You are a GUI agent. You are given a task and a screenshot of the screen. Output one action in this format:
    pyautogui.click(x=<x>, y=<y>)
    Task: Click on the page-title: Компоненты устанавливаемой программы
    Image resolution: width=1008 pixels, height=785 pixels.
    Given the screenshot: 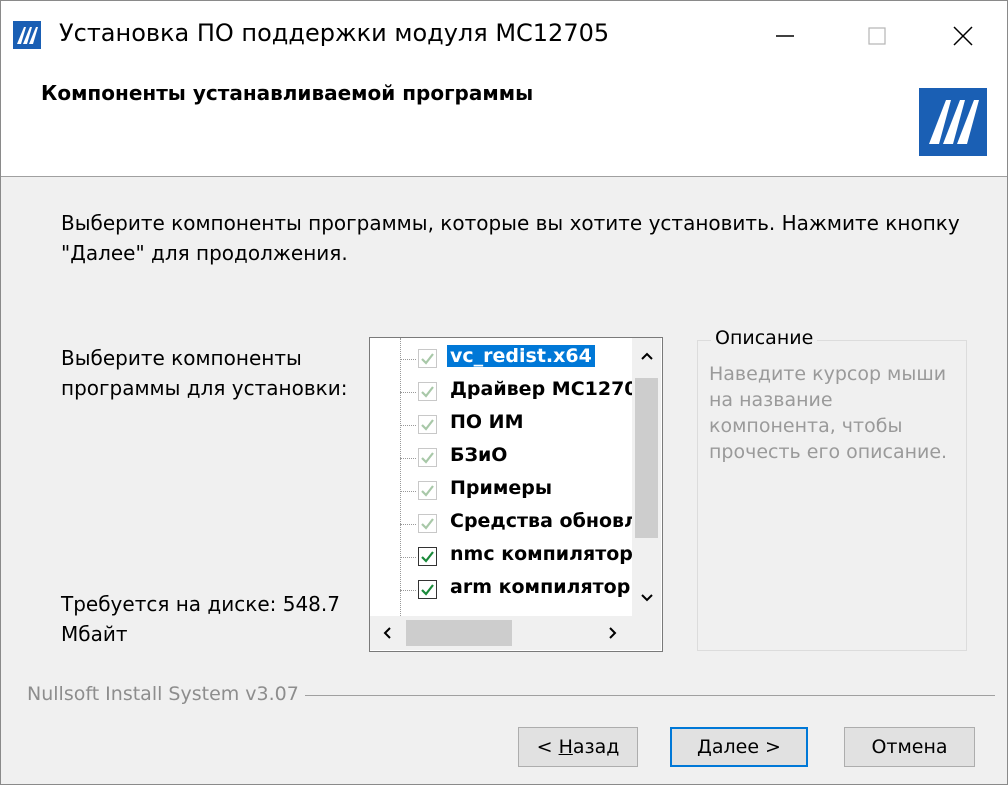 What is the action you would take?
    pyautogui.click(x=287, y=93)
    